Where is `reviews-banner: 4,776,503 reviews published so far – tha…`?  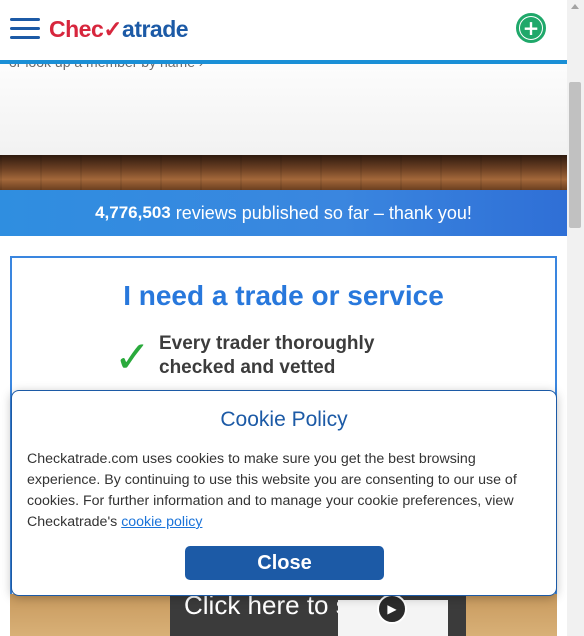 reviews-banner: 4,776,503 reviews published so far – tha… is located at coordinates (283, 213).